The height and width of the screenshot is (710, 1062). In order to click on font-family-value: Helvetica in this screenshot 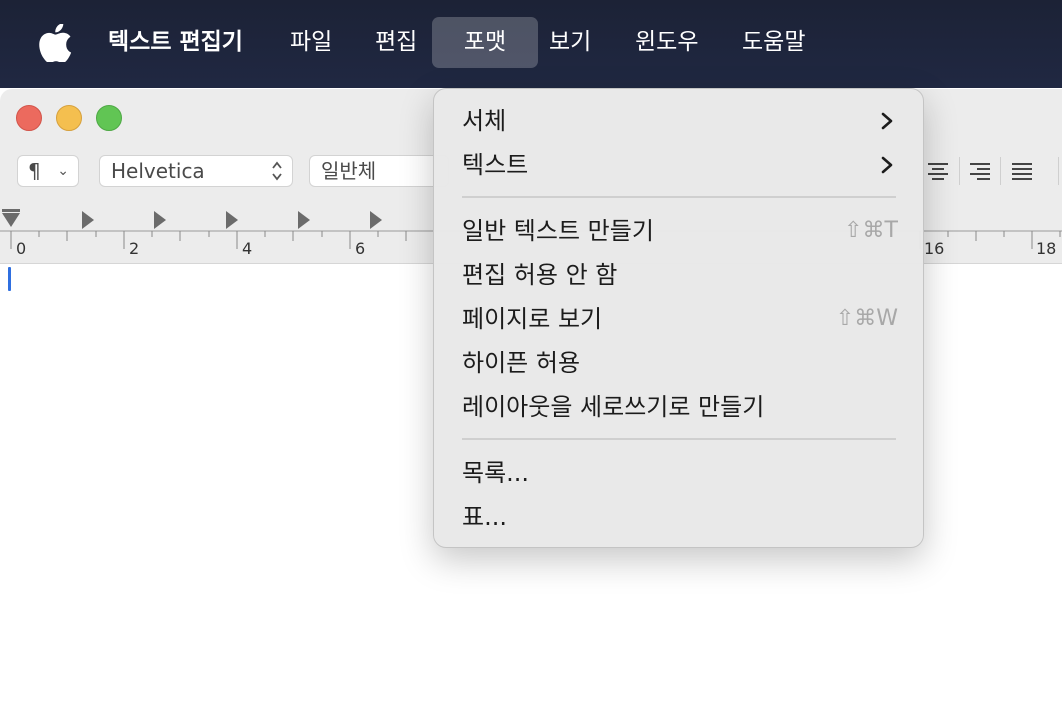, I will do `click(158, 171)`.